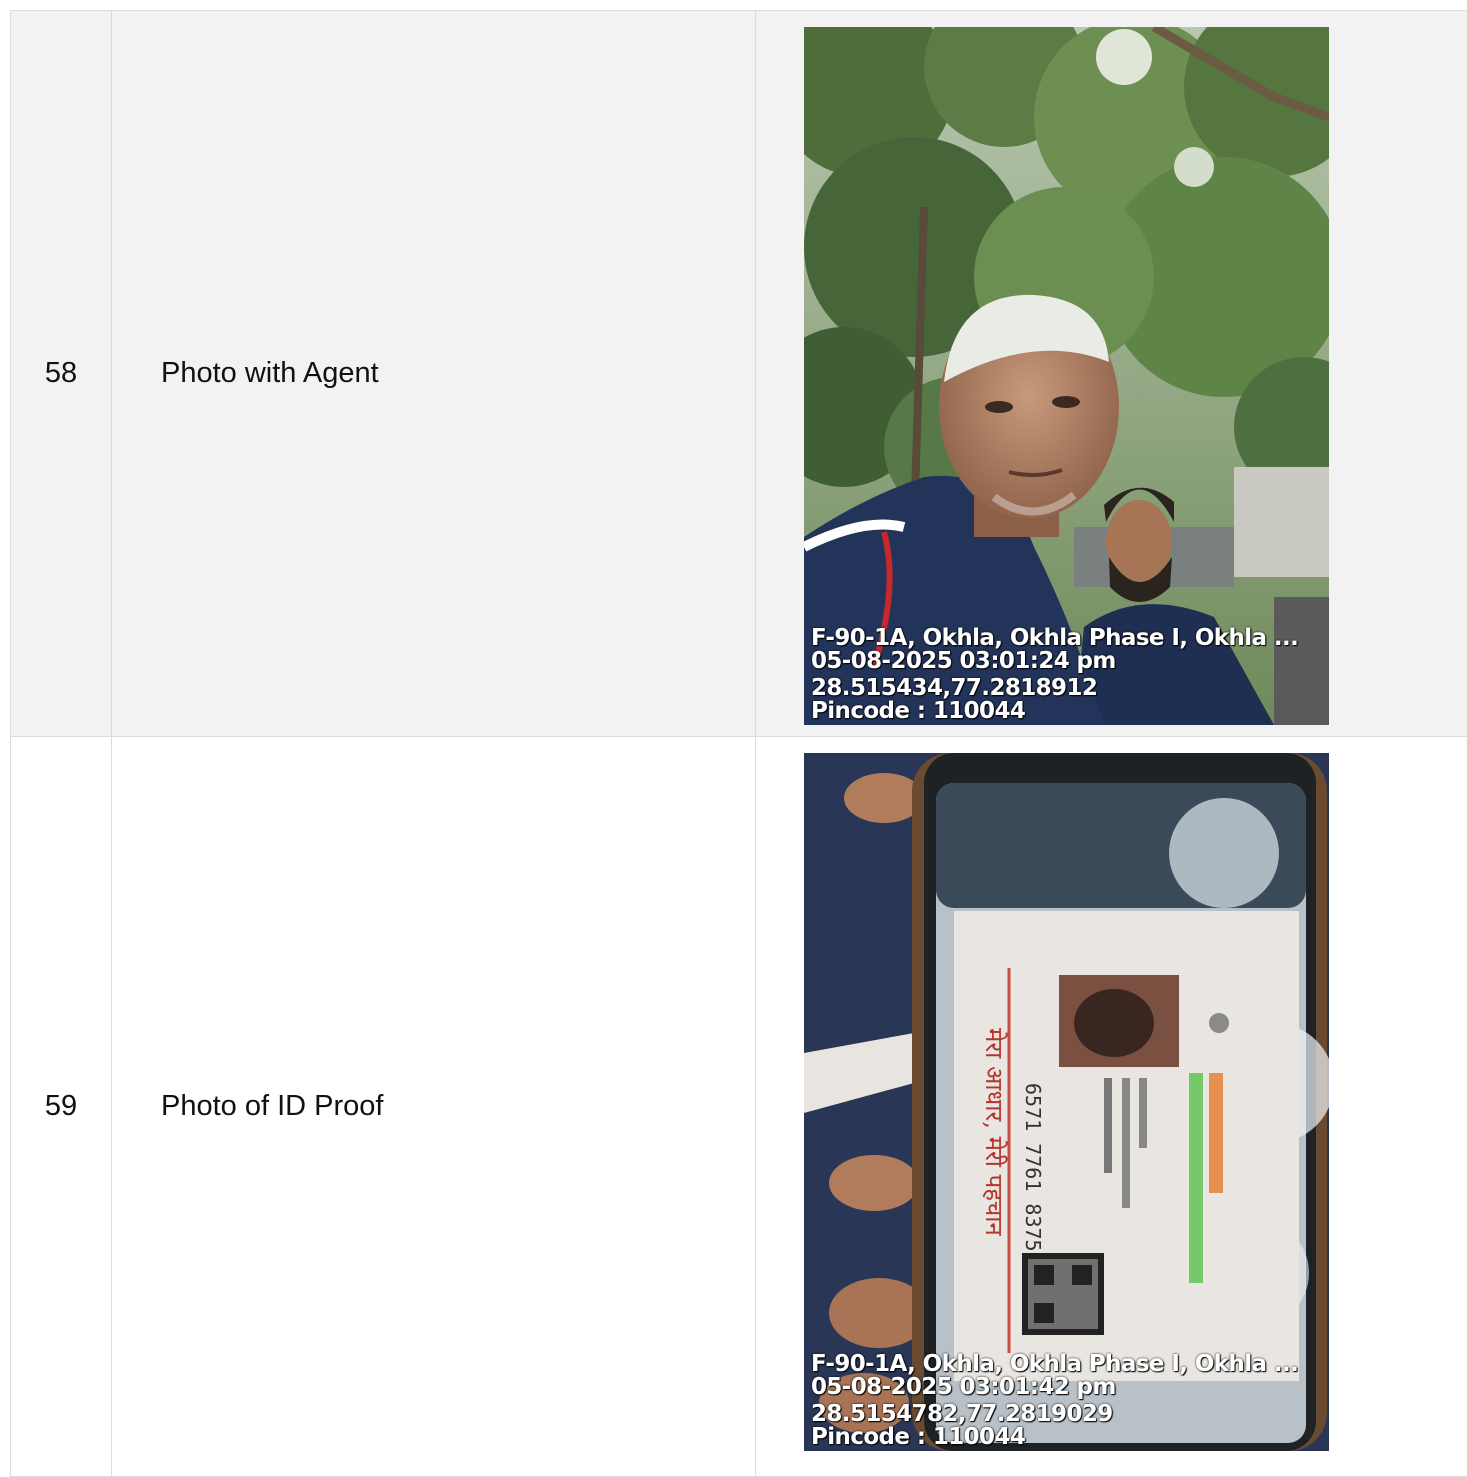  I want to click on row-number: 59, so click(61, 1106).